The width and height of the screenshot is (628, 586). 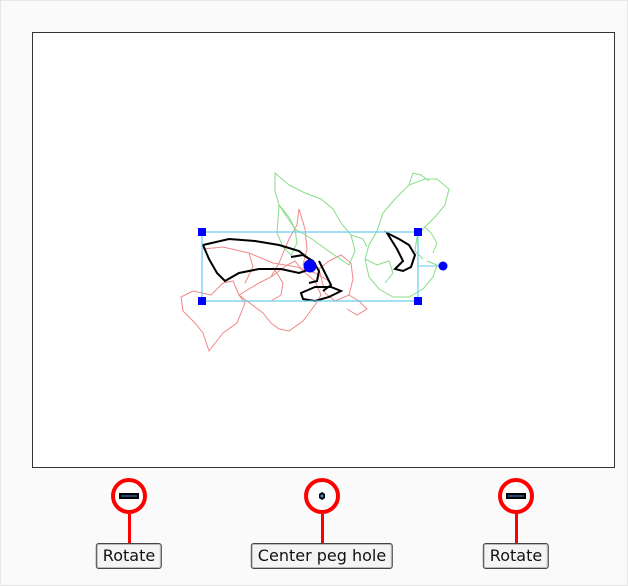 What do you see at coordinates (202, 301) in the screenshot?
I see `resize-handle-bottom-left` at bounding box center [202, 301].